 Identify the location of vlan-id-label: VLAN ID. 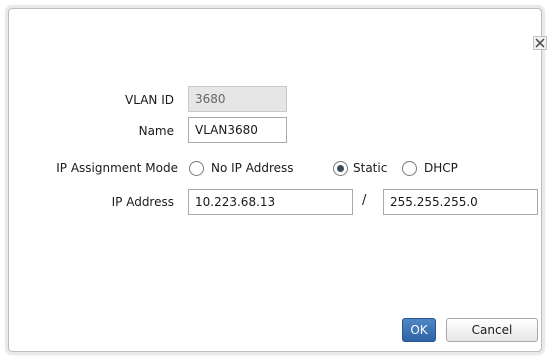
(149, 100).